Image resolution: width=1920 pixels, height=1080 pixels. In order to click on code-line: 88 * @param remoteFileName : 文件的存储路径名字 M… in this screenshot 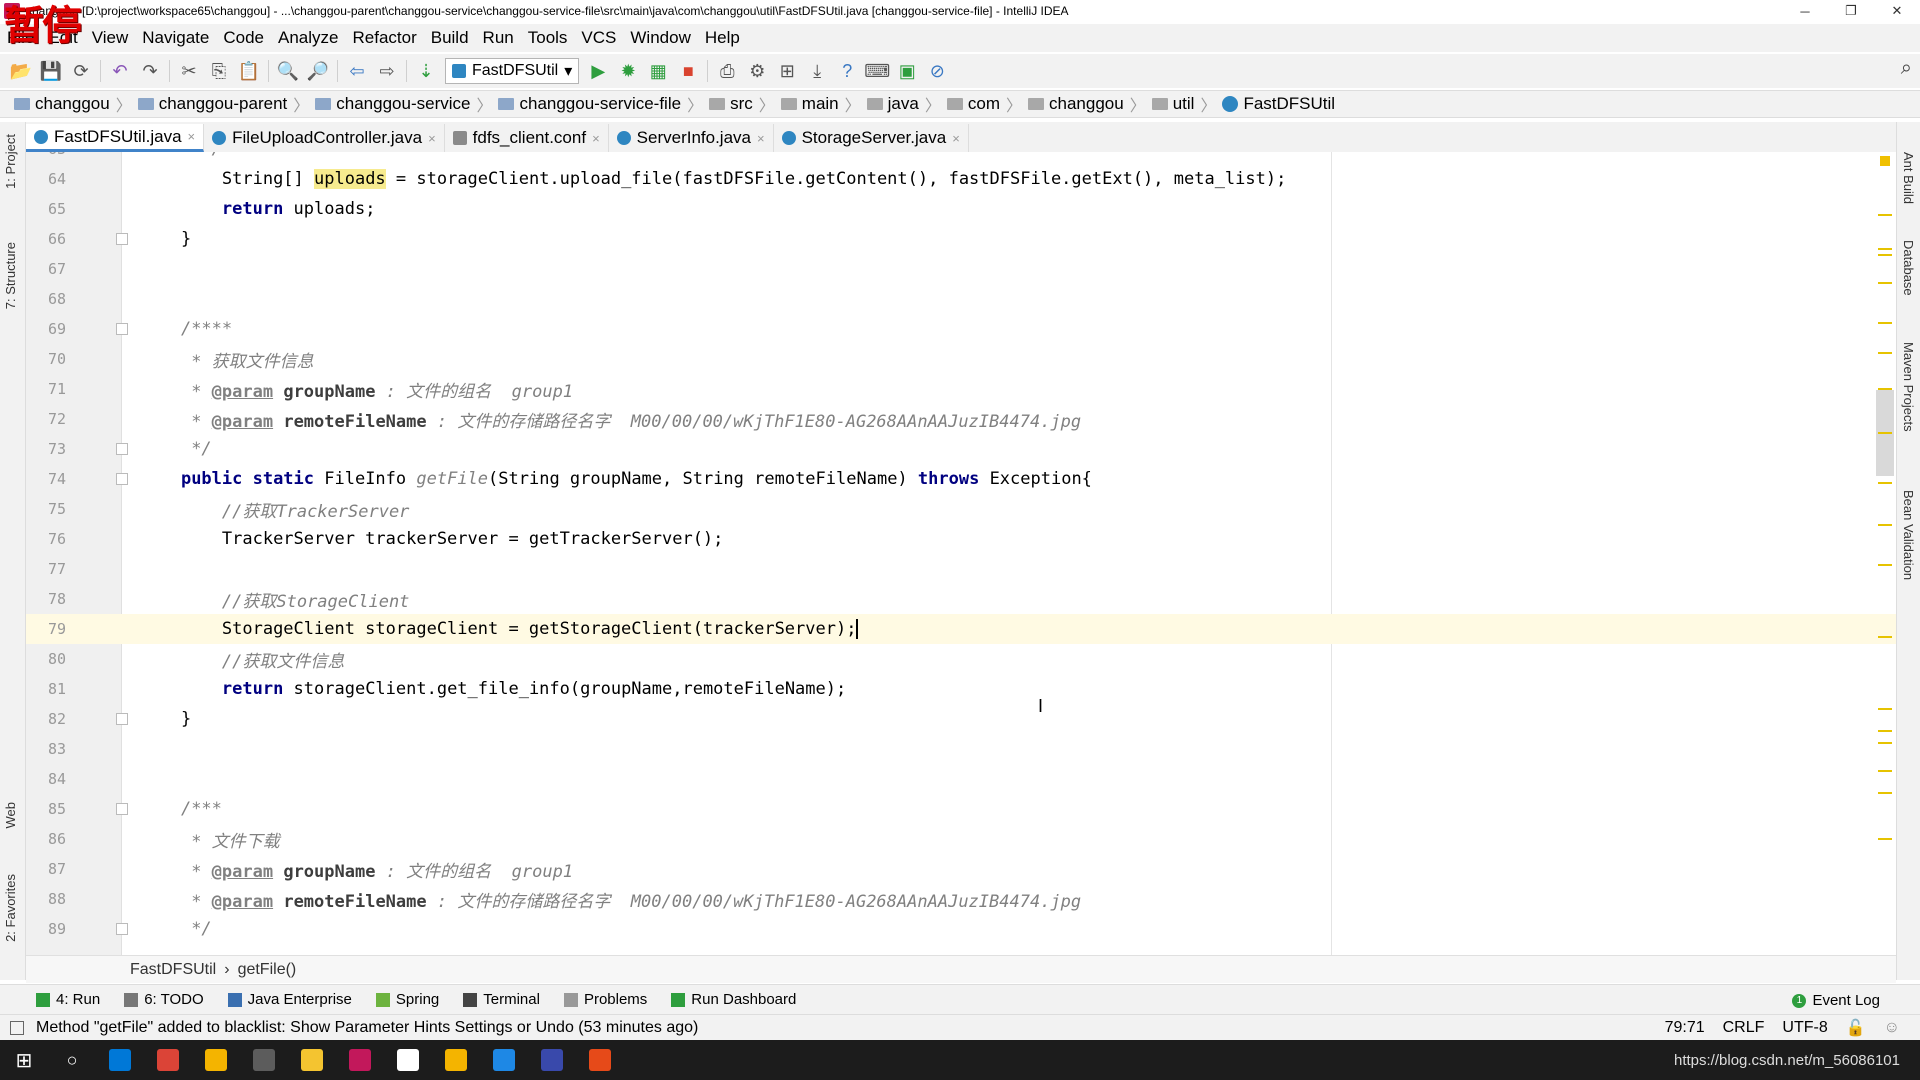, I will do `click(961, 899)`.